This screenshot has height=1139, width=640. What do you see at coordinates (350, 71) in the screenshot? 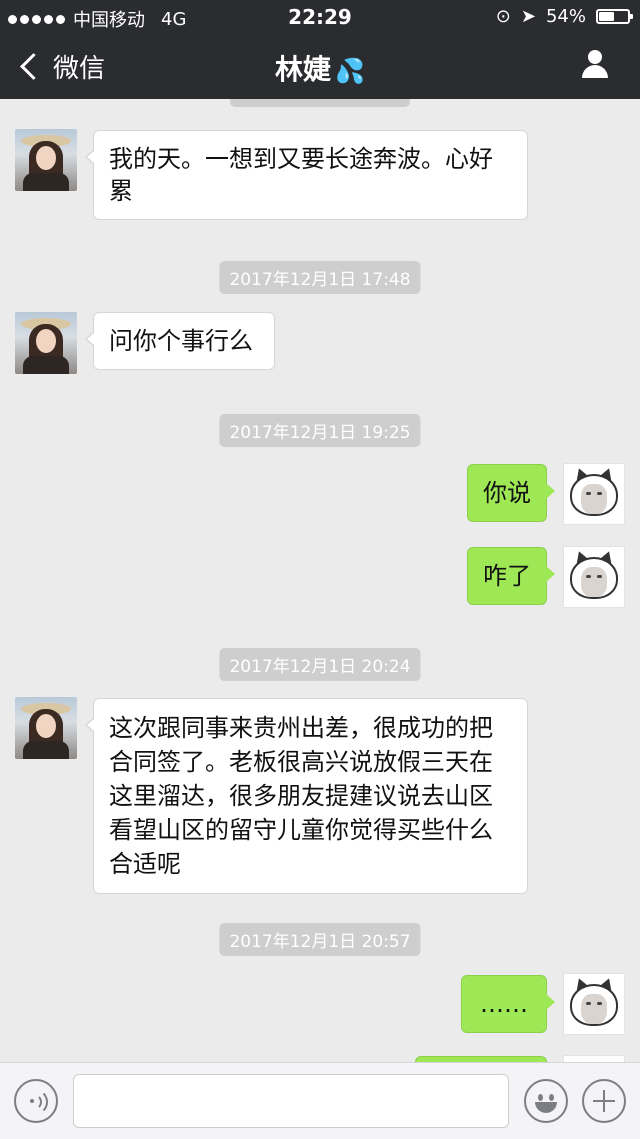
I see `sweat-drops-emoji: 💦` at bounding box center [350, 71].